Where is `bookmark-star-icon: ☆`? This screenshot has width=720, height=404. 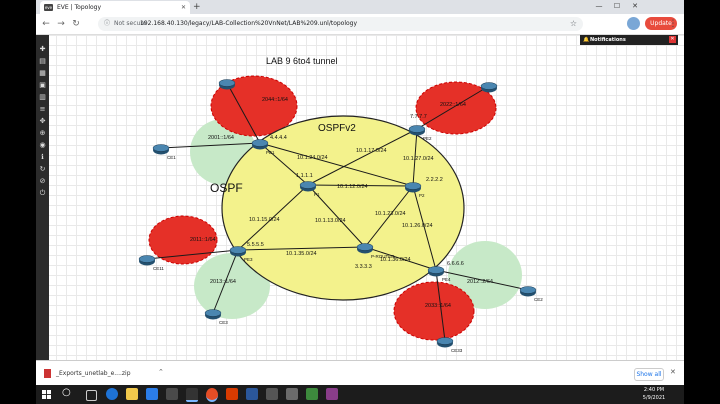 bookmark-star-icon: ☆ is located at coordinates (573, 24).